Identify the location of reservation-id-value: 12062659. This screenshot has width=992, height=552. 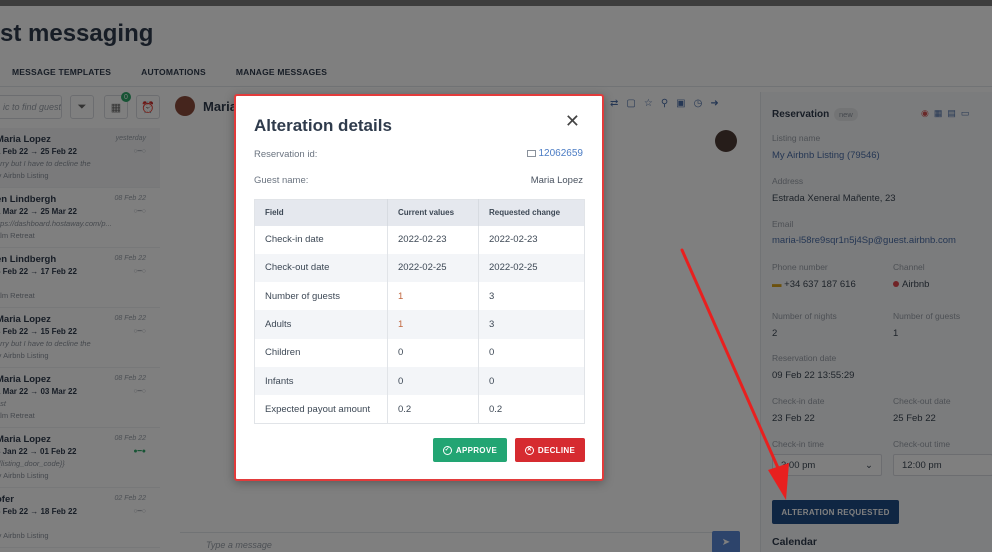
(555, 153).